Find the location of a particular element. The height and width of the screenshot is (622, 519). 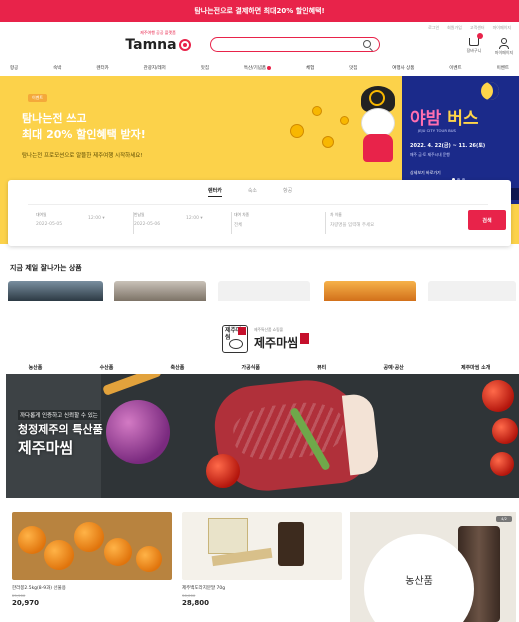

booking-divider is located at coordinates (258, 204).